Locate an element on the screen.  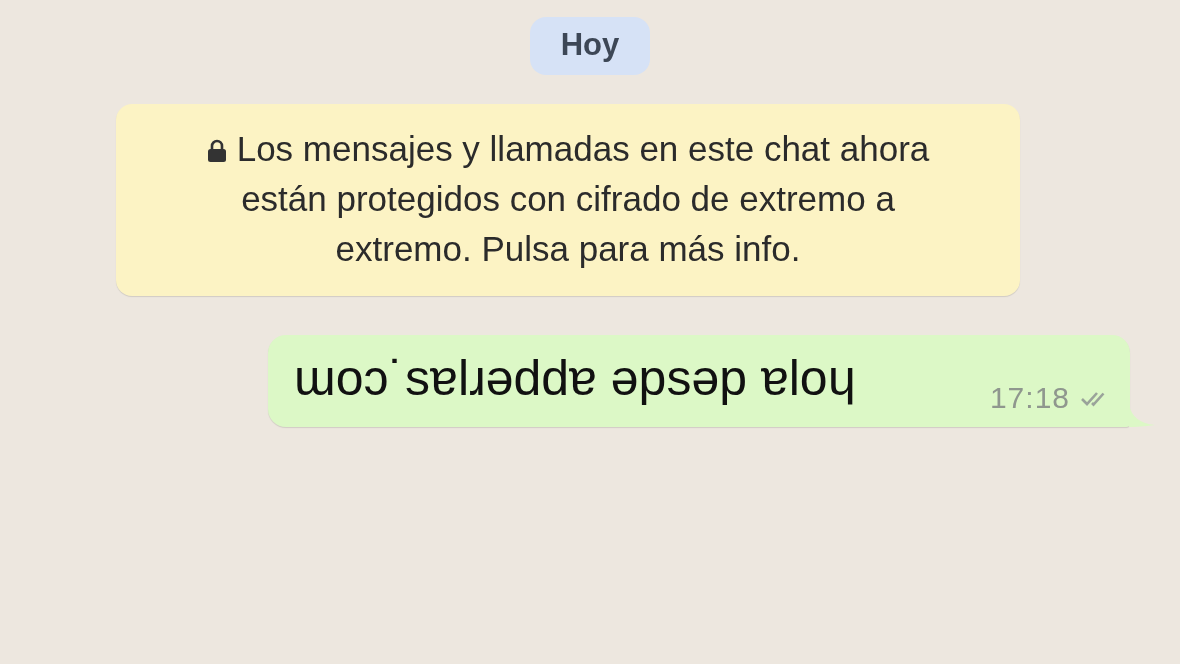
message-text: ɯoɔ˙sɐlɹǝddɐ ǝpsǝp ɐloɥ is located at coordinates (575, 378).